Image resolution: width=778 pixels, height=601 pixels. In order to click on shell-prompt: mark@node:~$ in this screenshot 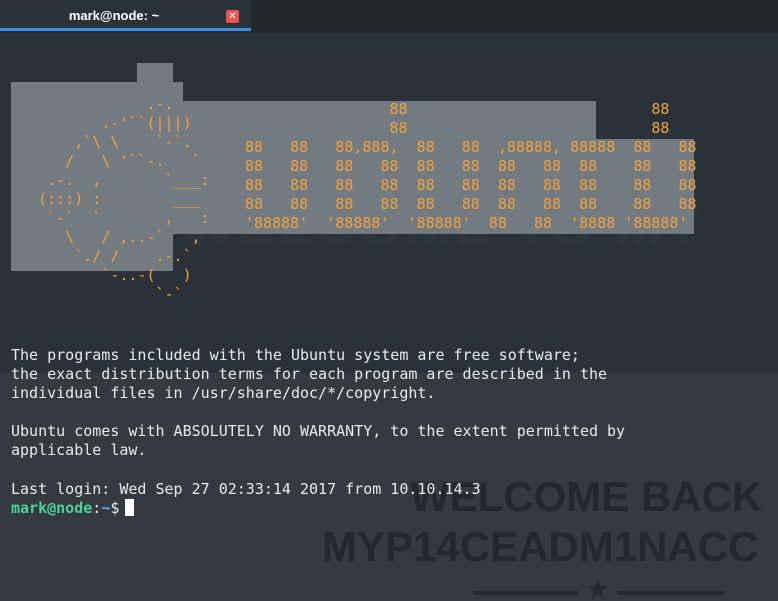, I will do `click(73, 508)`.